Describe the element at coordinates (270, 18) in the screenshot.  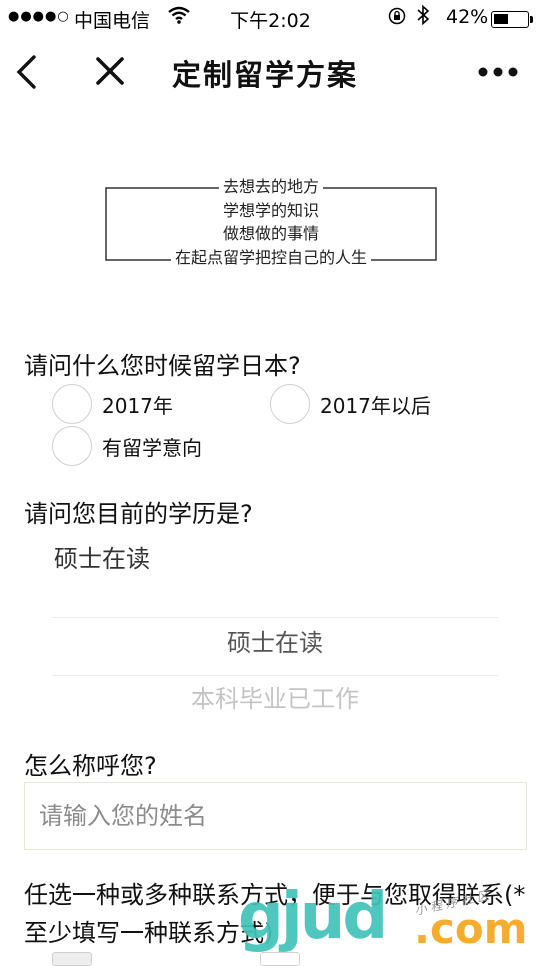
I see `status-bar: ●●●●○ 中国电信 下午2:02 42%` at that location.